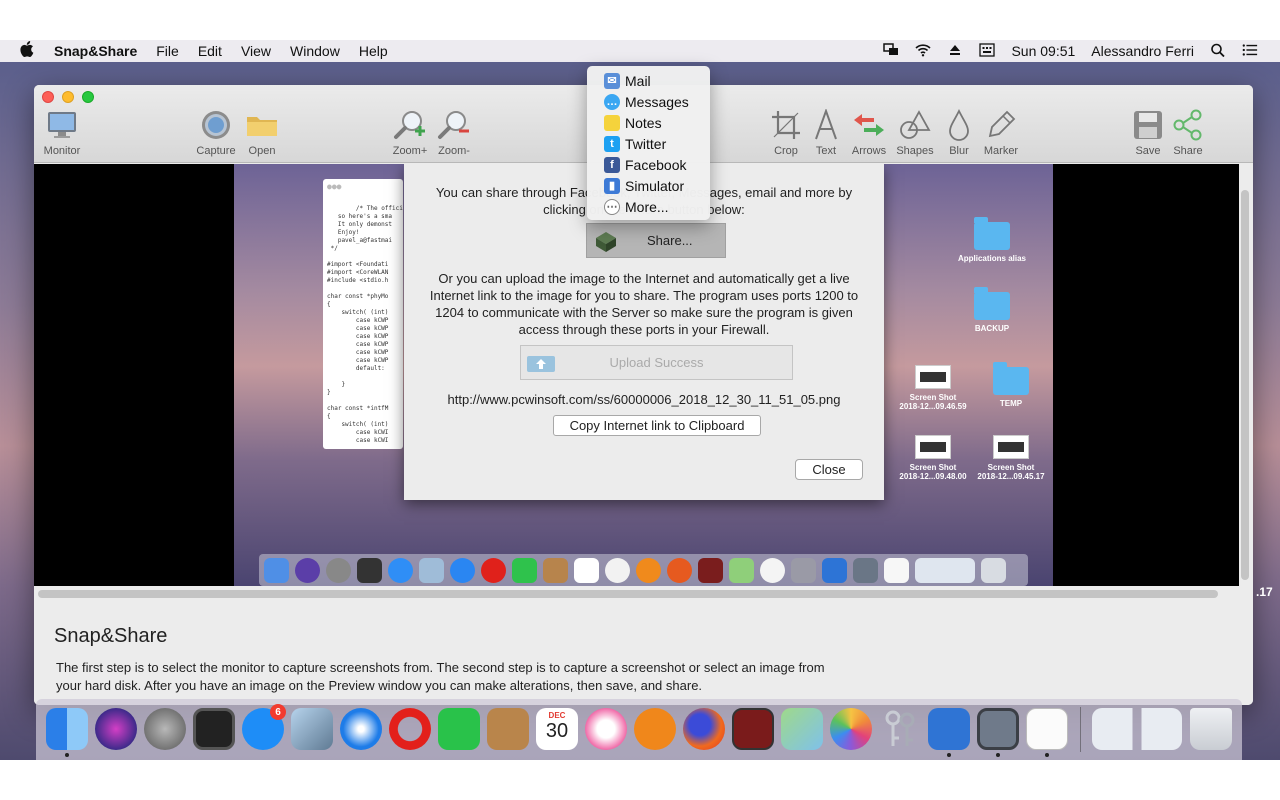 The height and width of the screenshot is (800, 1280). Describe the element at coordinates (834, 570) in the screenshot. I see `xcode-icon` at that location.